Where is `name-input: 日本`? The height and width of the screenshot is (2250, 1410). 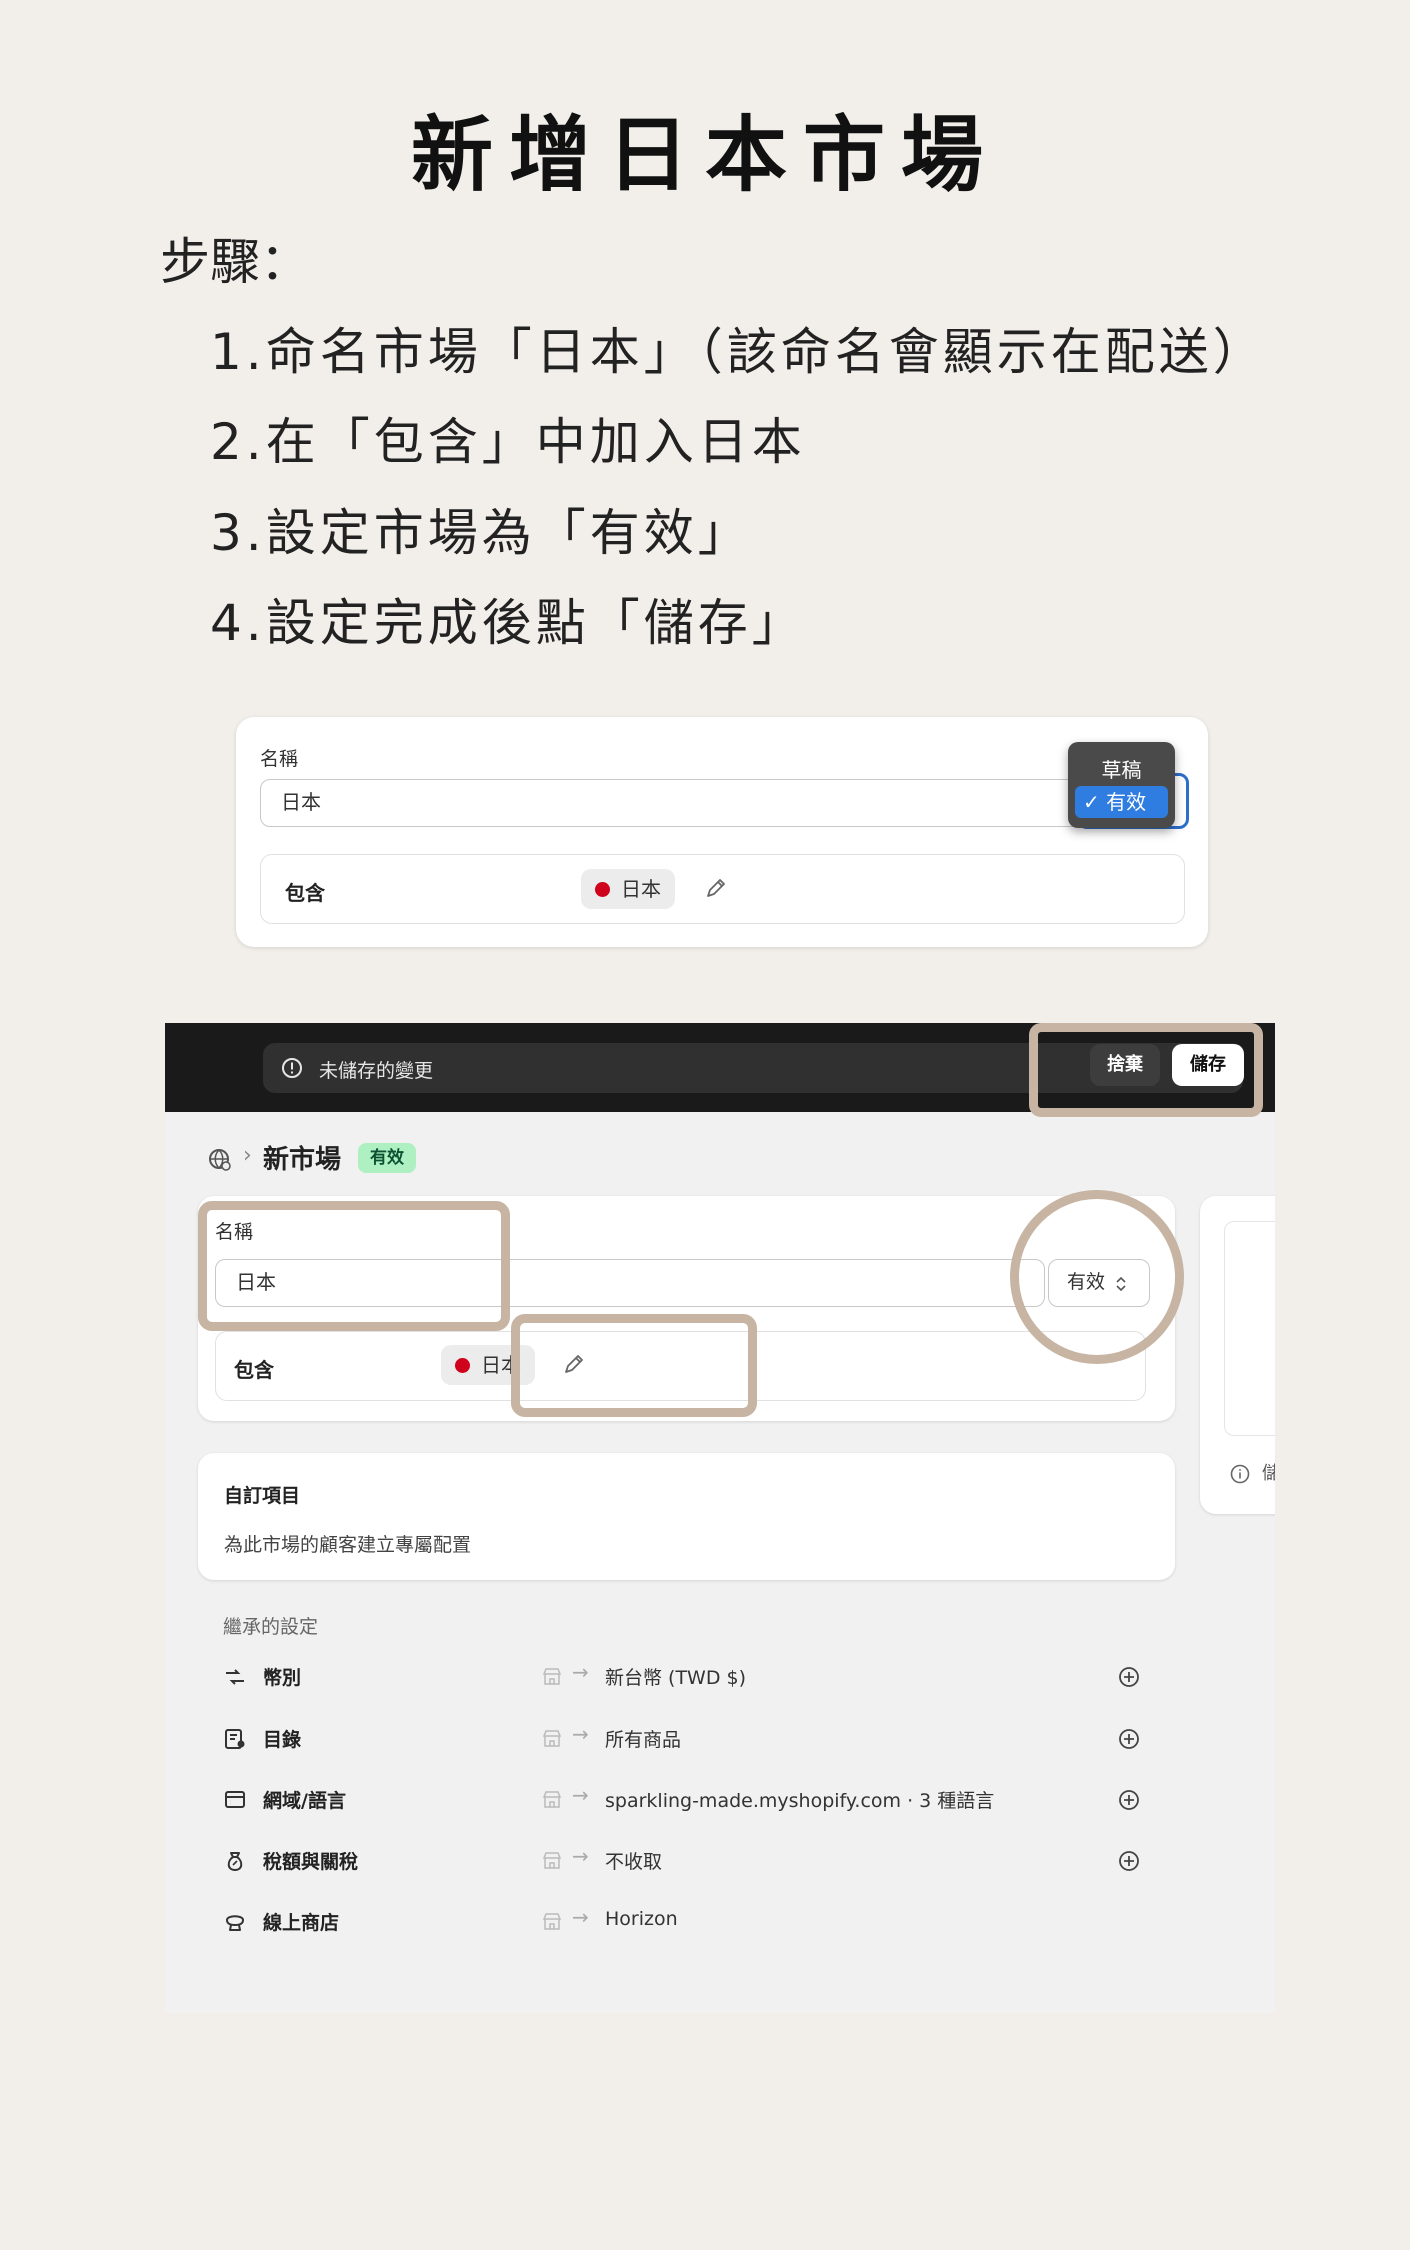 name-input: 日本 is located at coordinates (674, 803).